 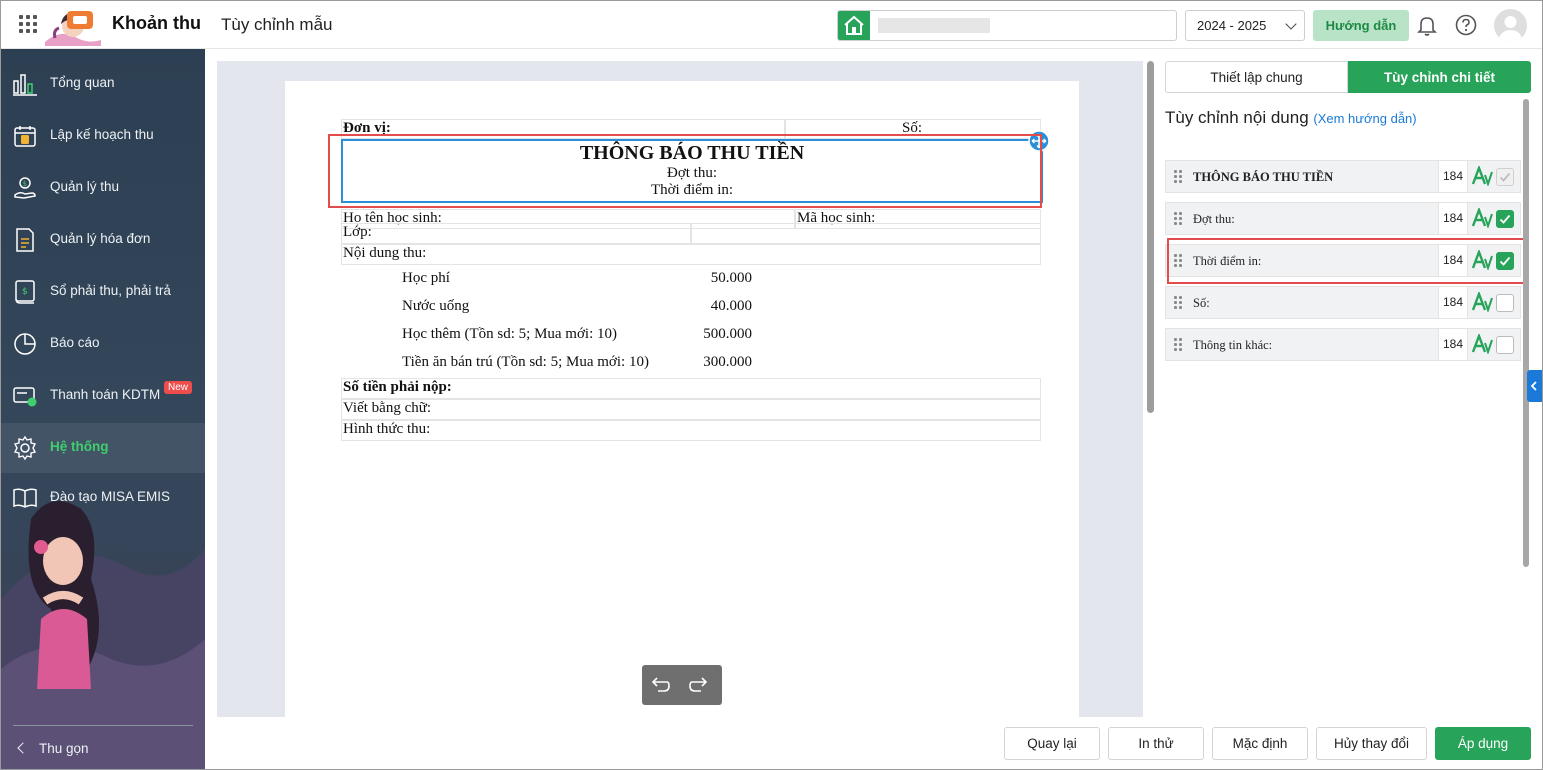 What do you see at coordinates (25, 448) in the screenshot?
I see `gear-icon` at bounding box center [25, 448].